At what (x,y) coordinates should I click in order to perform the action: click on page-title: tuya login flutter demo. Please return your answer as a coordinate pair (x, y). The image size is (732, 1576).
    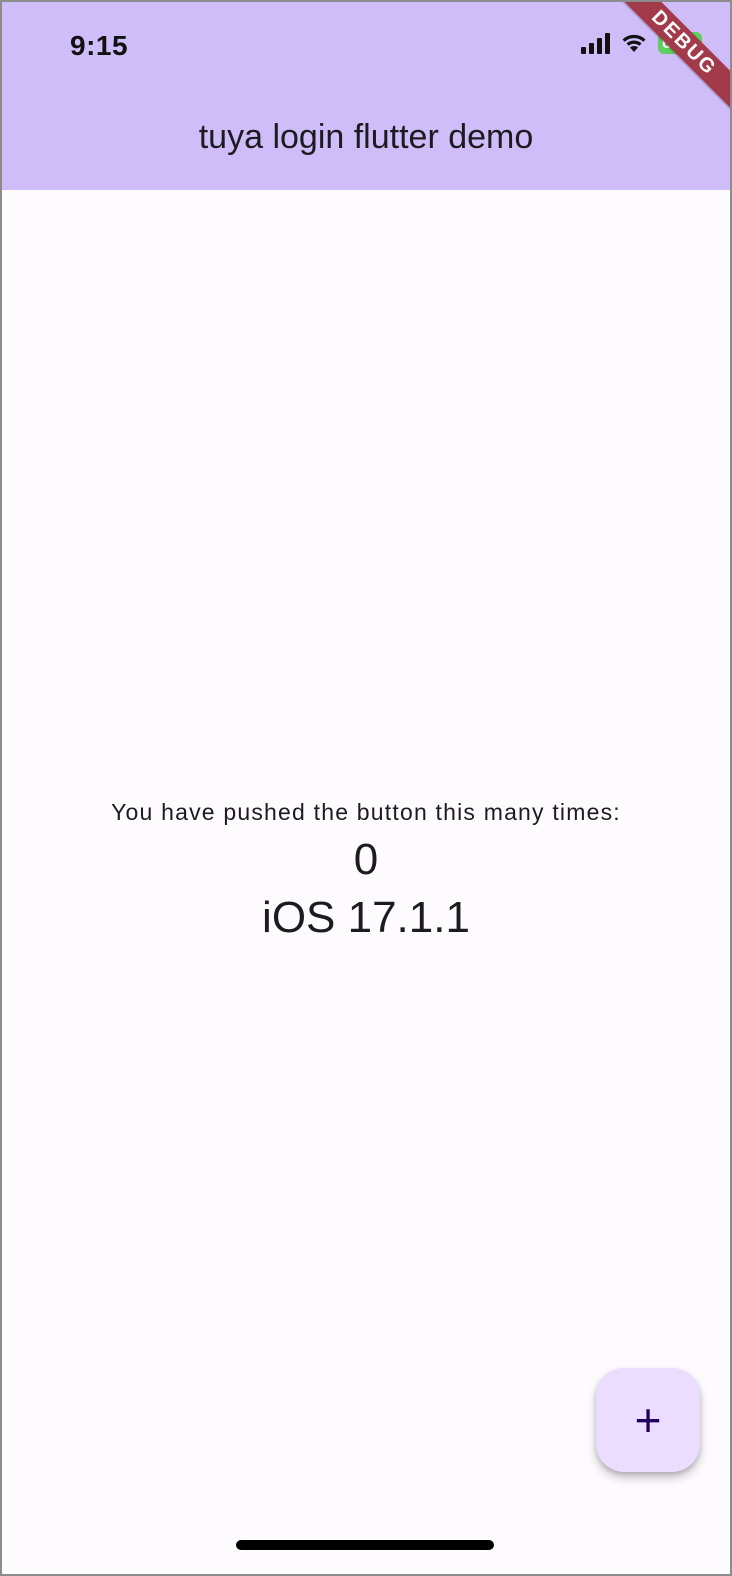
    Looking at the image, I should click on (366, 137).